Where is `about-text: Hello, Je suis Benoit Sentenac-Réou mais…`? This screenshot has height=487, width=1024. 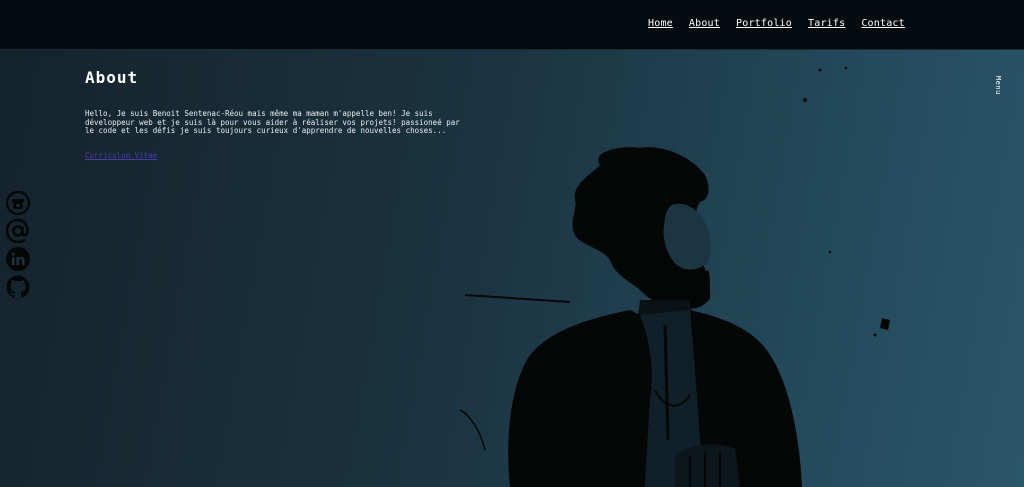
about-text: Hello, Je suis Benoit Sentenac-Réou mais… is located at coordinates (272, 122).